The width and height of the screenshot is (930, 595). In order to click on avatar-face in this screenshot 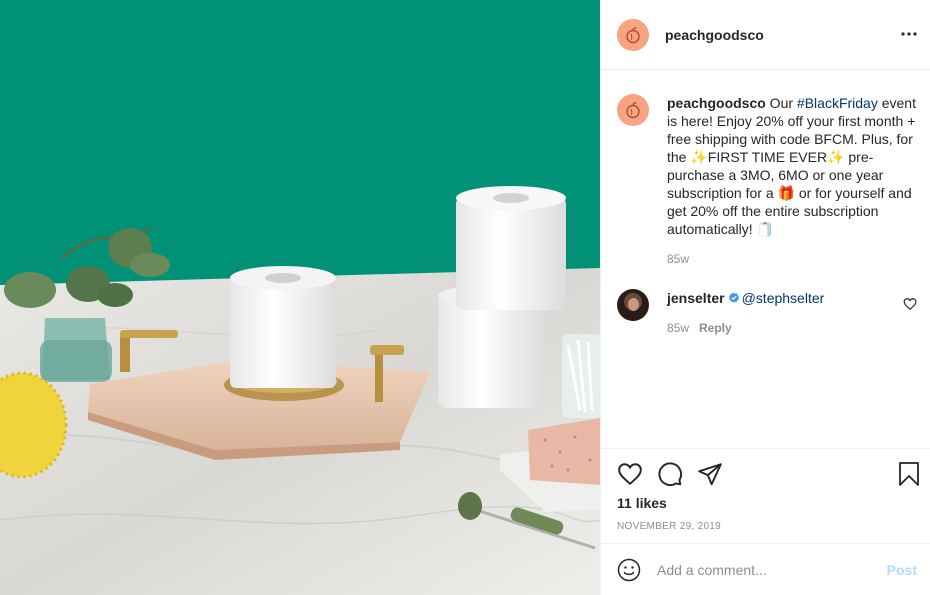, I will do `click(633, 304)`.